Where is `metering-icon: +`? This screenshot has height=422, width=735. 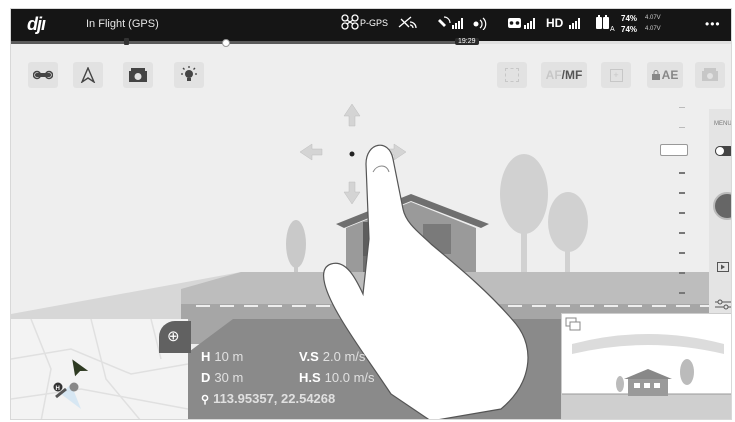 metering-icon: + is located at coordinates (616, 75).